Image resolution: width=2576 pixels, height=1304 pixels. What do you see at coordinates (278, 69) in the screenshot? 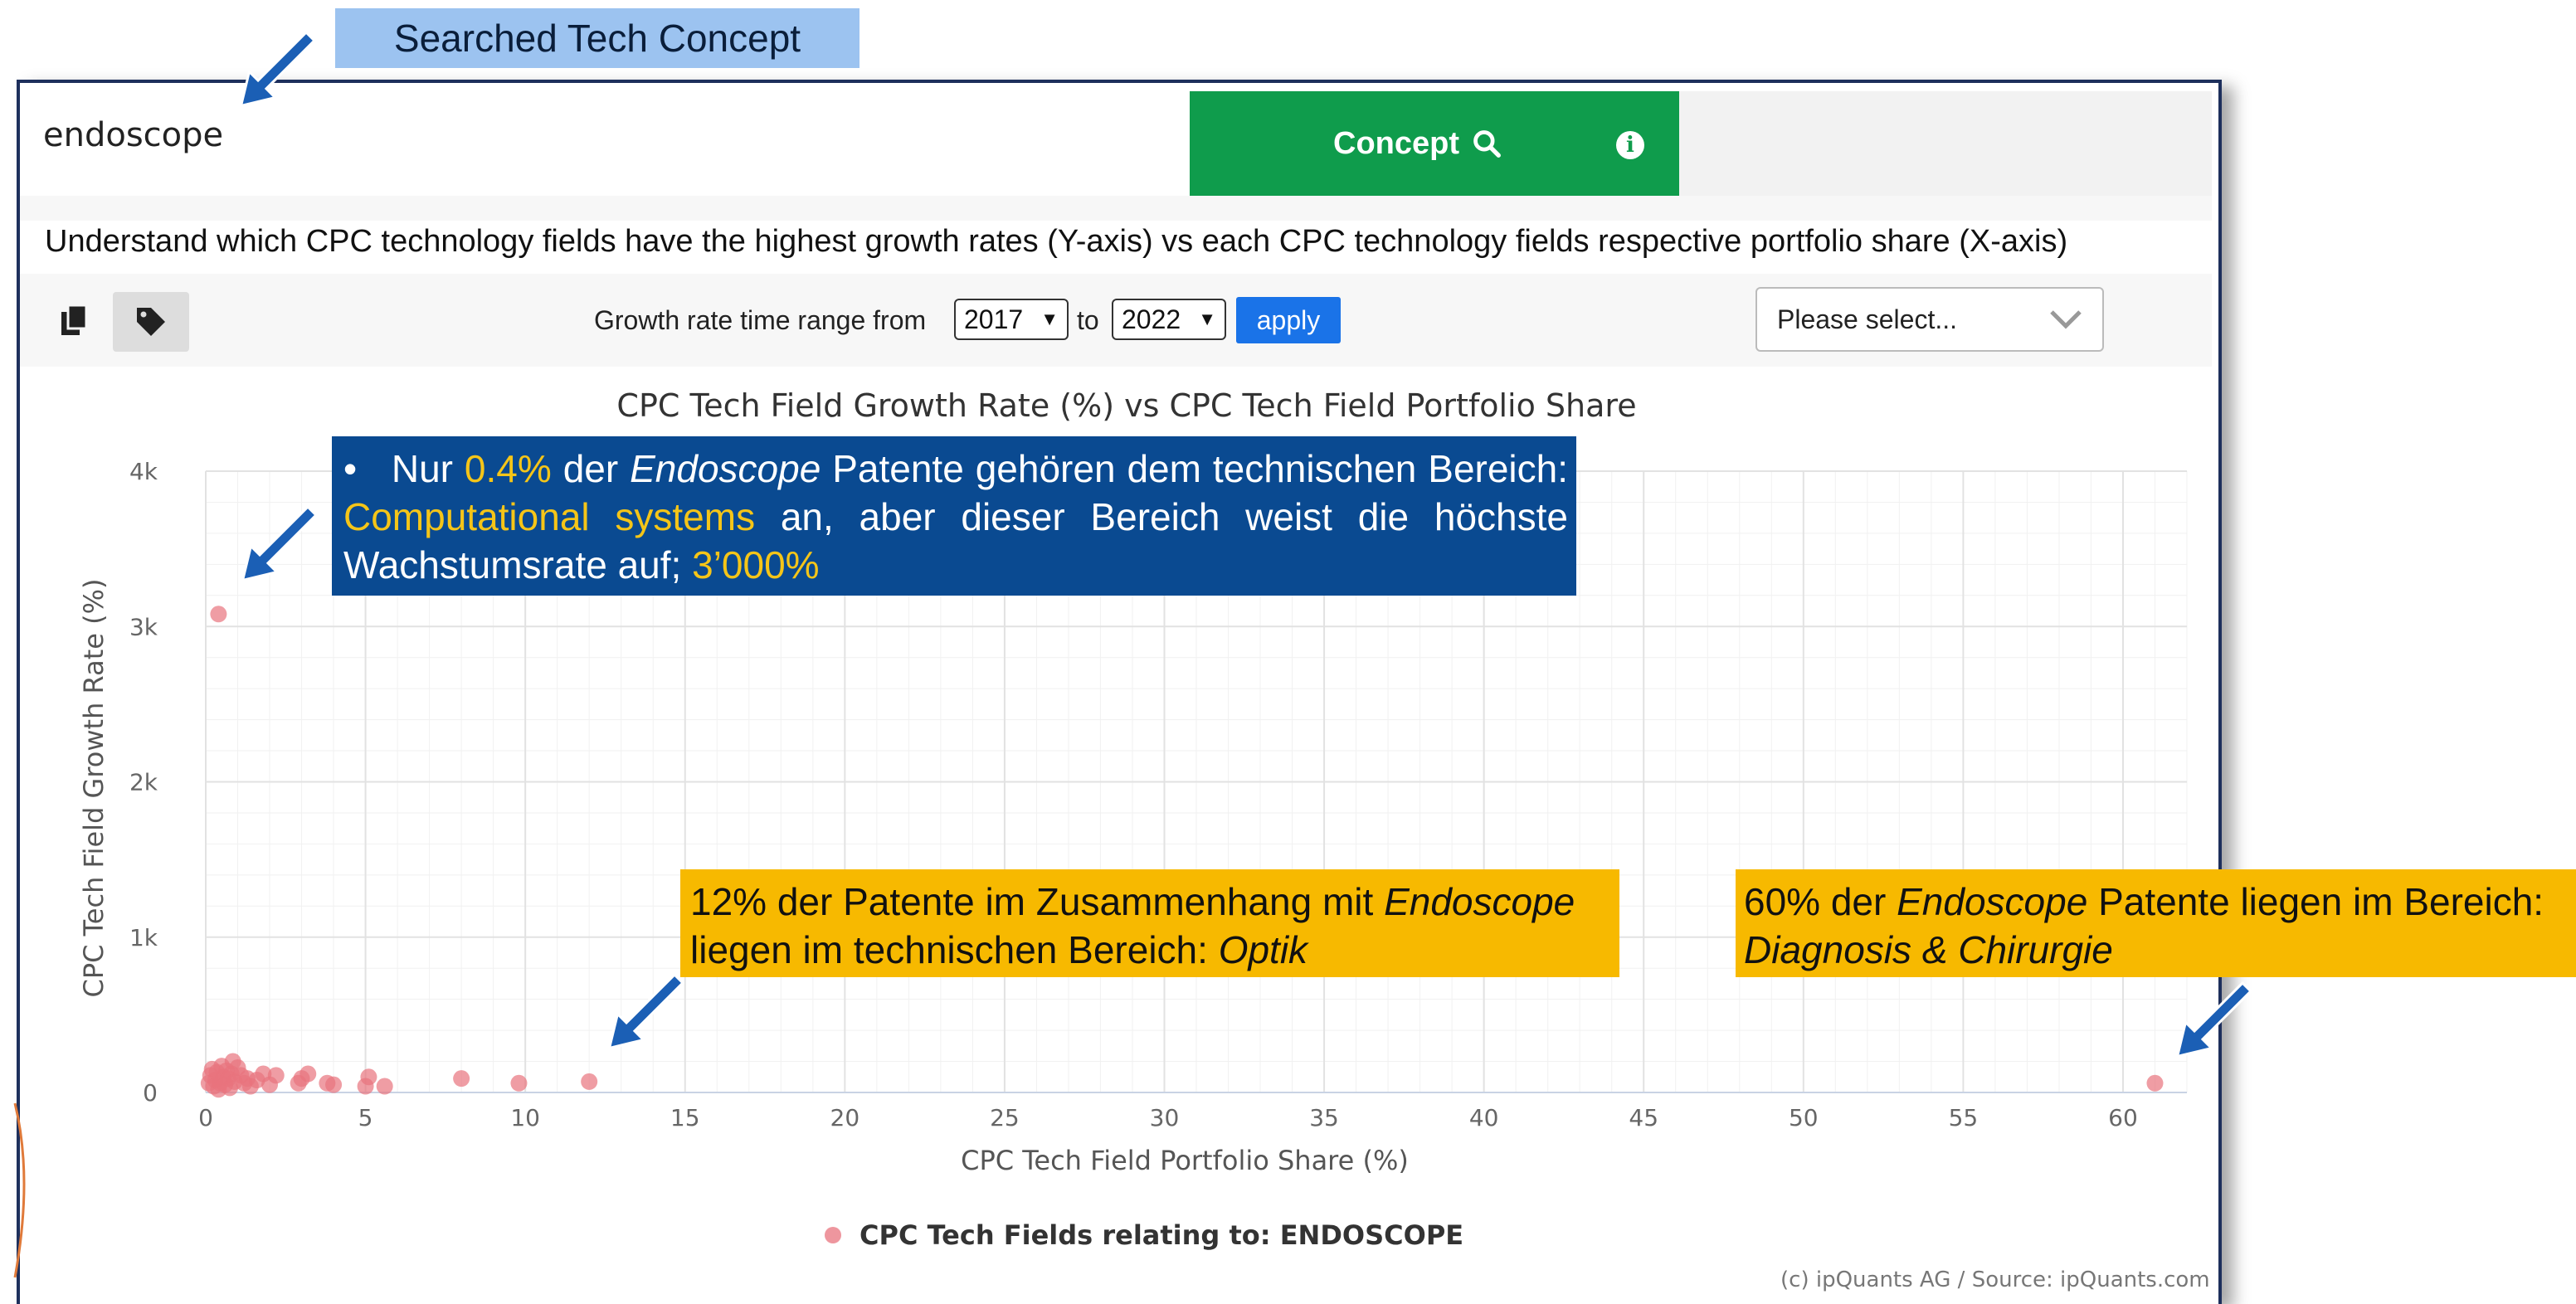
I see `arrow-to-search-icon` at bounding box center [278, 69].